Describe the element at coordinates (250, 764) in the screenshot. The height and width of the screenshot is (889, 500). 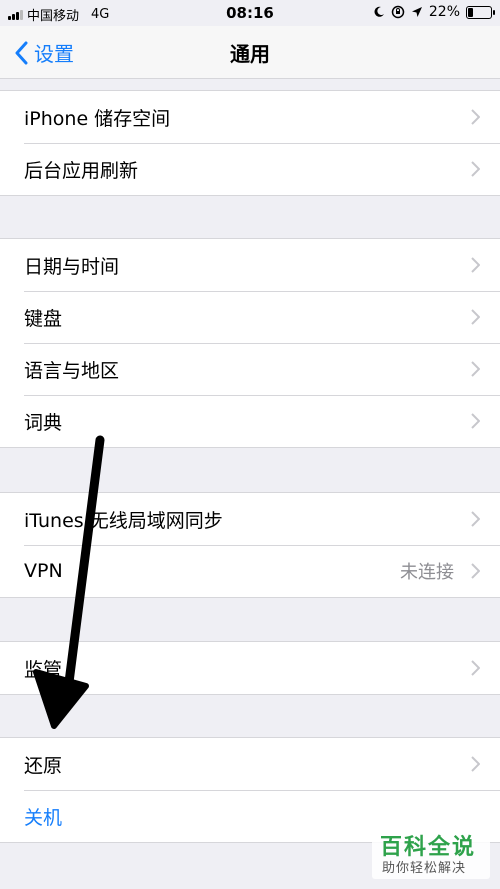
I see `row-reset: 还原` at that location.